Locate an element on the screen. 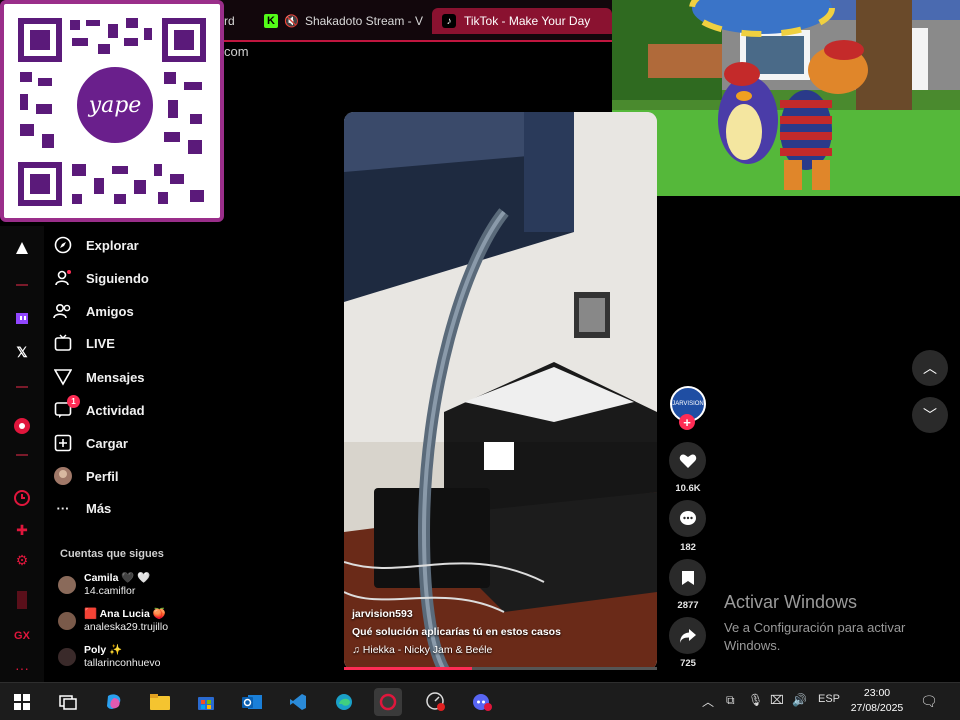 This screenshot has width=960, height=720. following-item: Camila 🖤 🤍 14.camiflor is located at coordinates (104, 585).